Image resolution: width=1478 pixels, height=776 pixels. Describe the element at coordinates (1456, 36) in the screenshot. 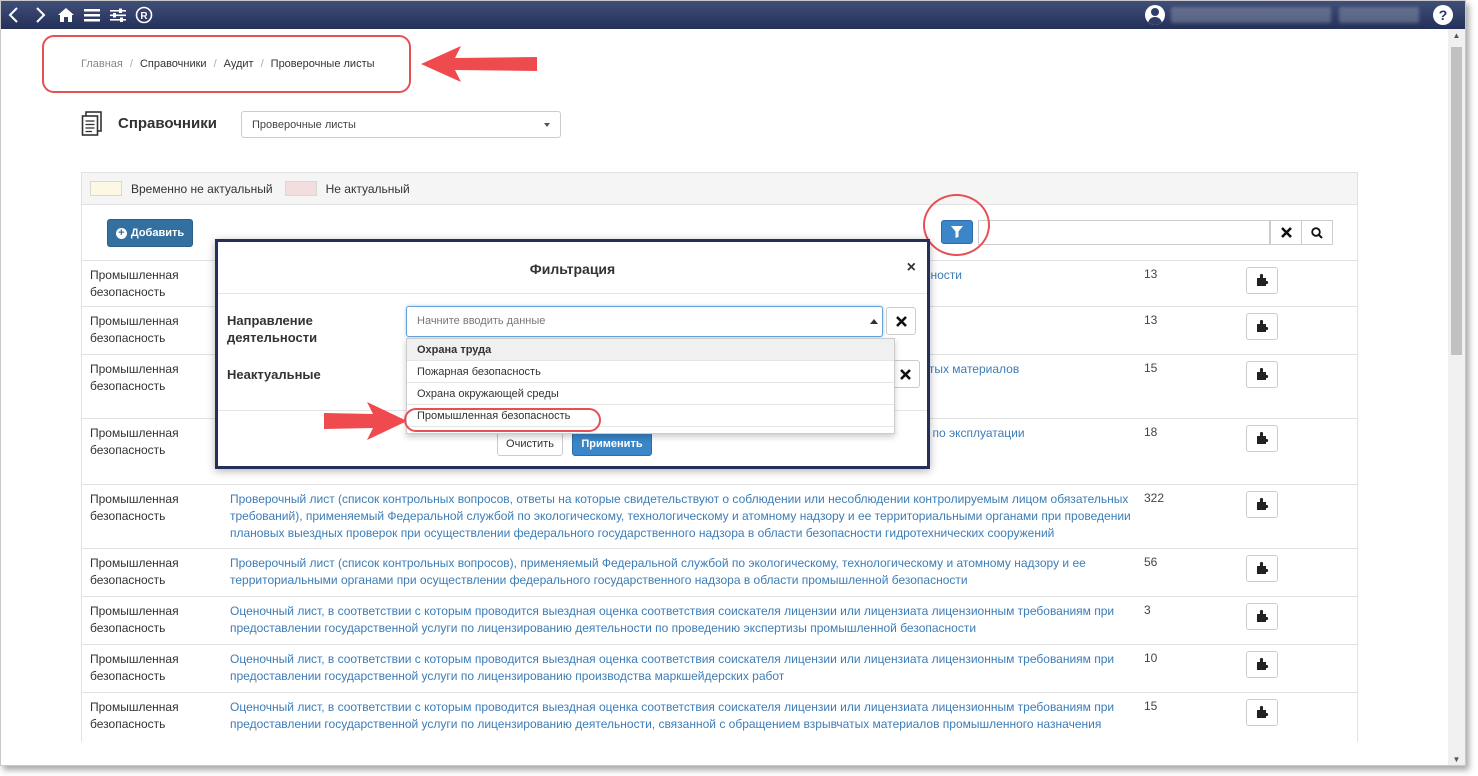

I see `scroll-up-icon: ▲` at that location.